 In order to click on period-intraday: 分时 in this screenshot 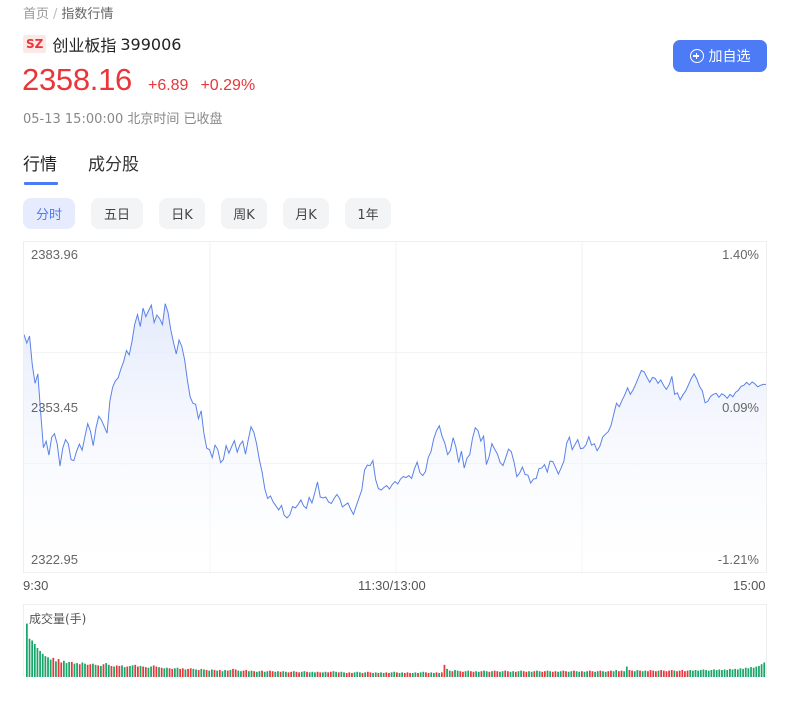, I will do `click(49, 213)`.